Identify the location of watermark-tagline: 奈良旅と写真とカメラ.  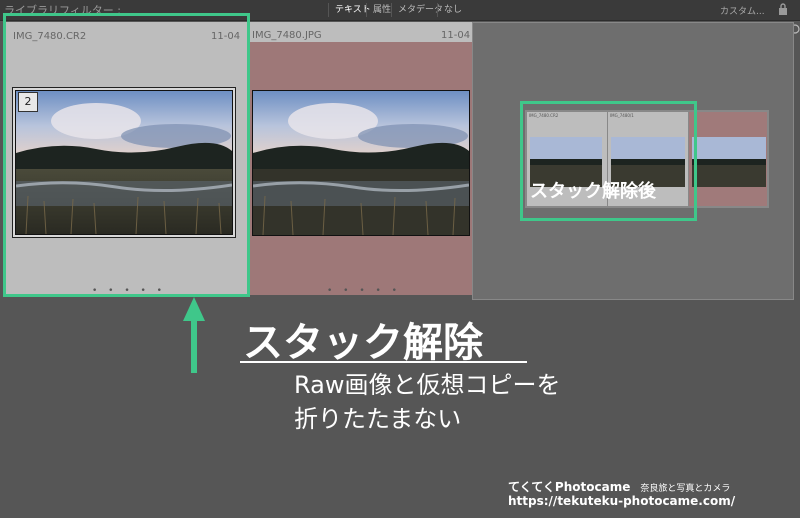
(685, 489).